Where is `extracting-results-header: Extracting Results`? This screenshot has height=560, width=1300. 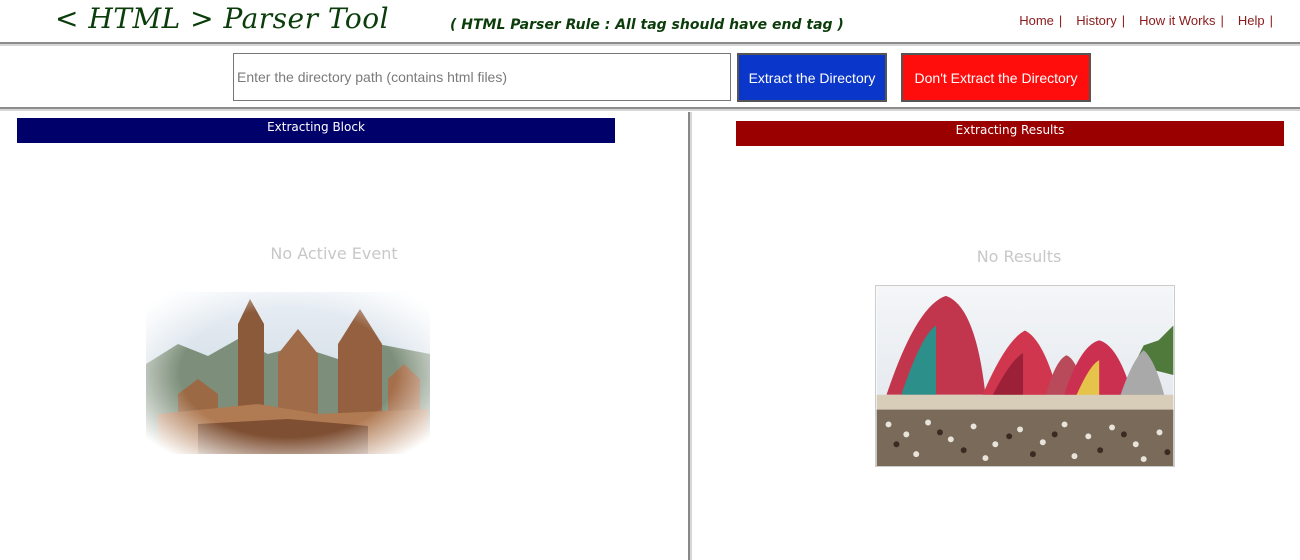
extracting-results-header: Extracting Results is located at coordinates (1010, 133).